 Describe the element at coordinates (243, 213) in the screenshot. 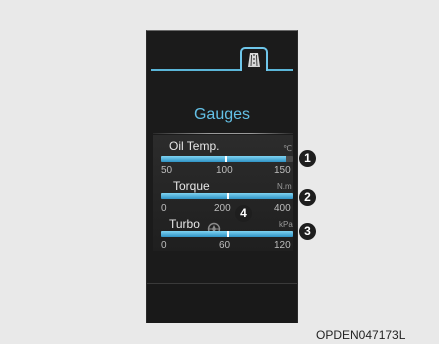

I see `callout-4: 4` at that location.